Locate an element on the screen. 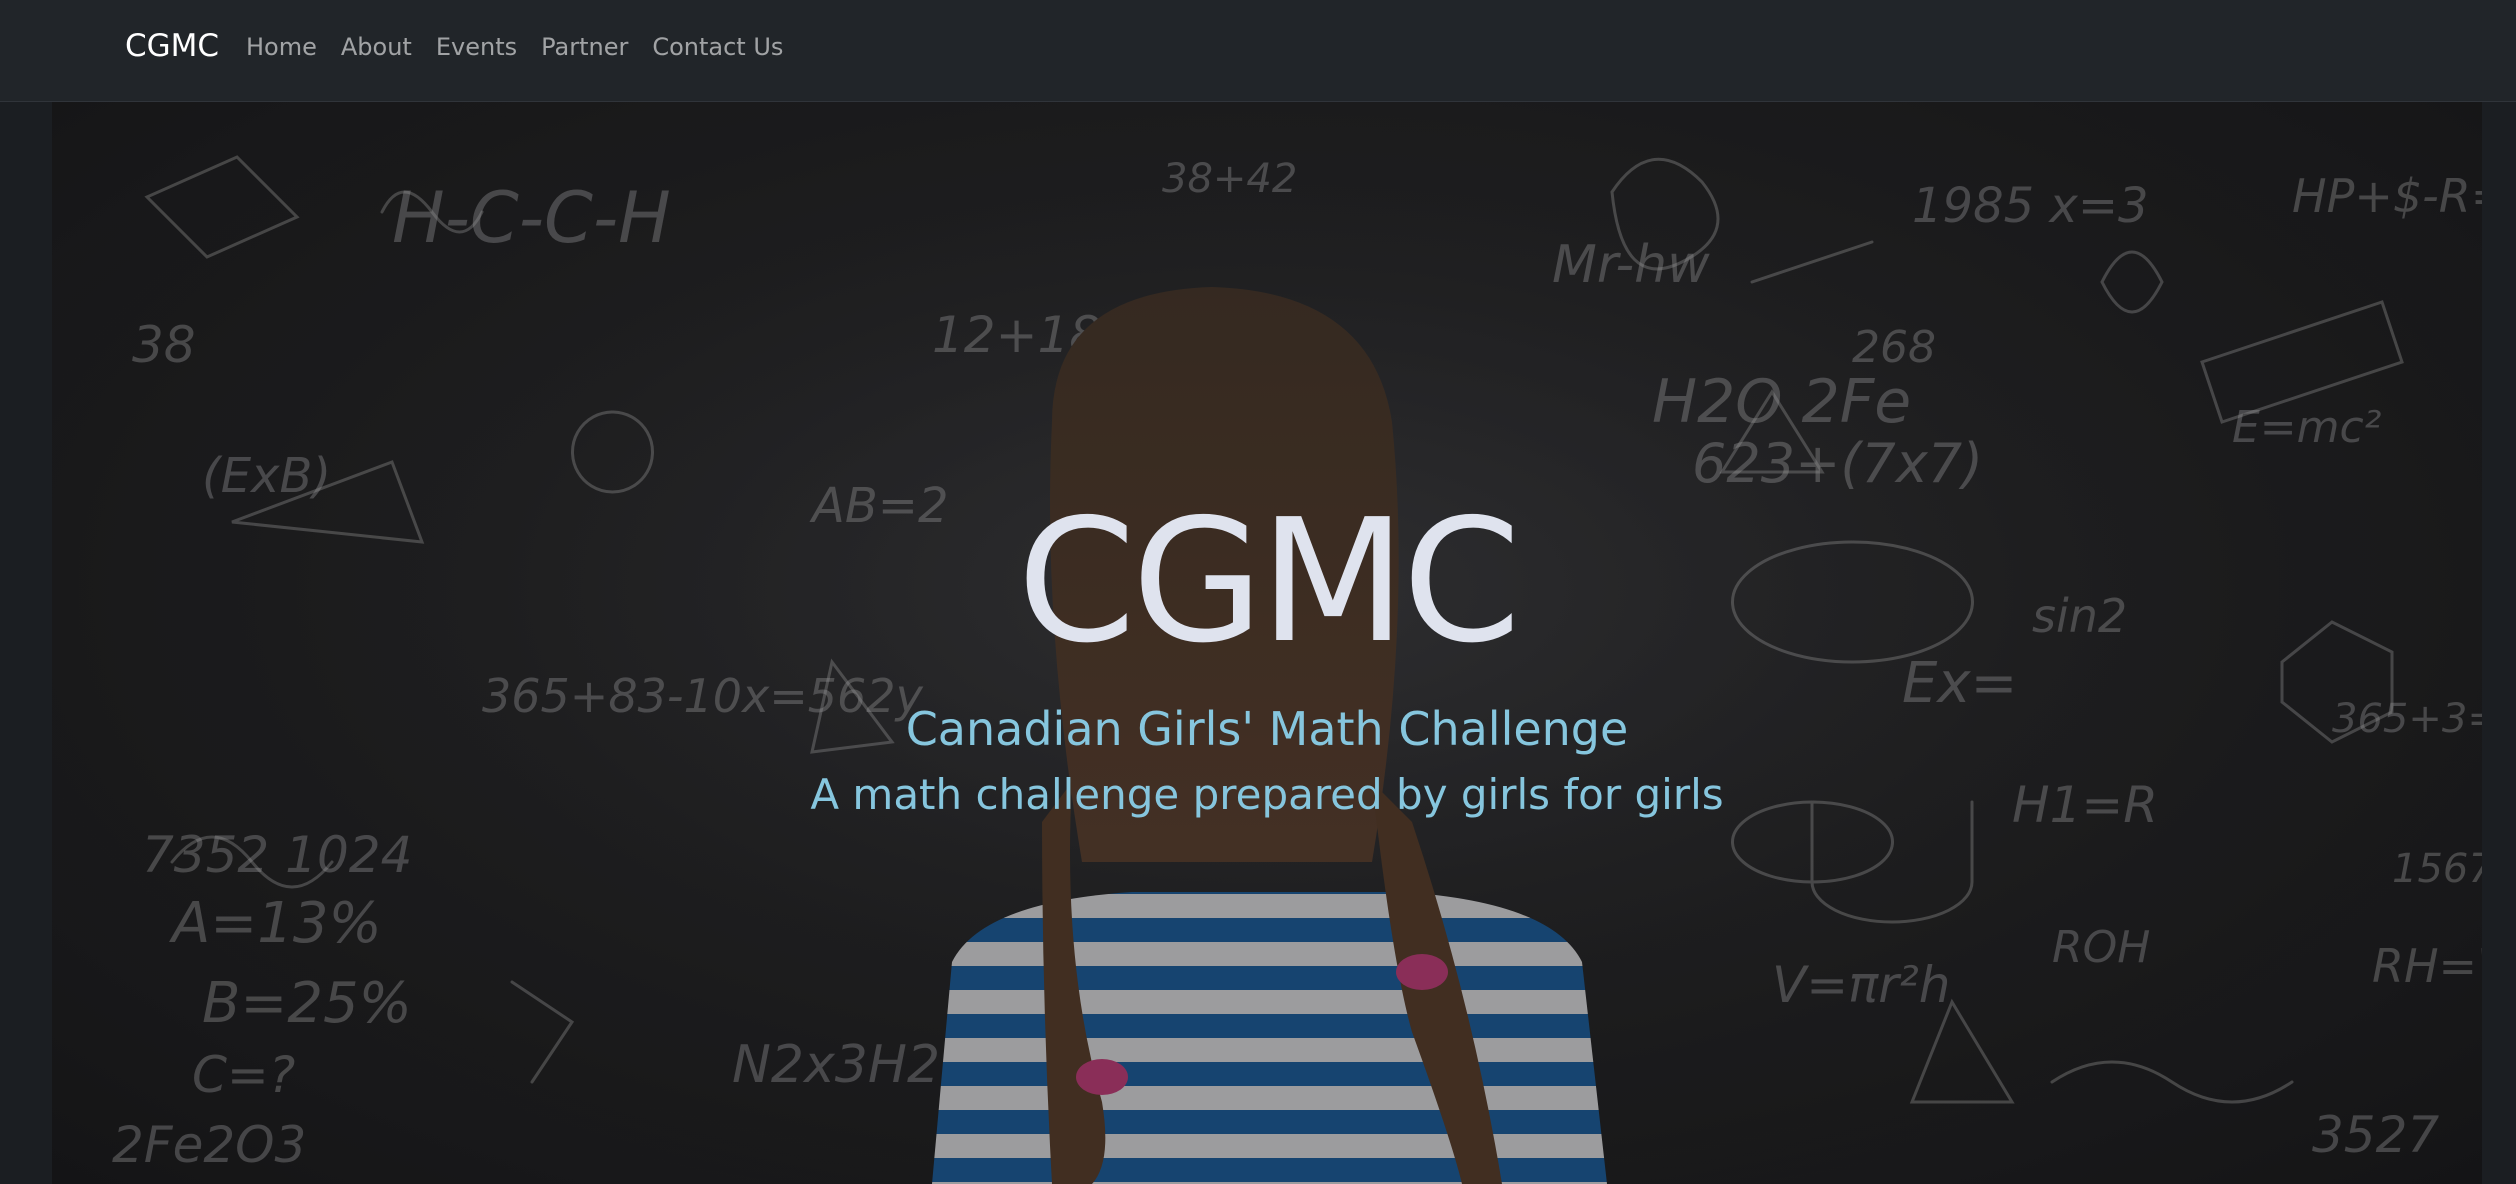 The width and height of the screenshot is (2516, 1184). nav-links: Home About Events Partner Contact Us is located at coordinates (526, 47).